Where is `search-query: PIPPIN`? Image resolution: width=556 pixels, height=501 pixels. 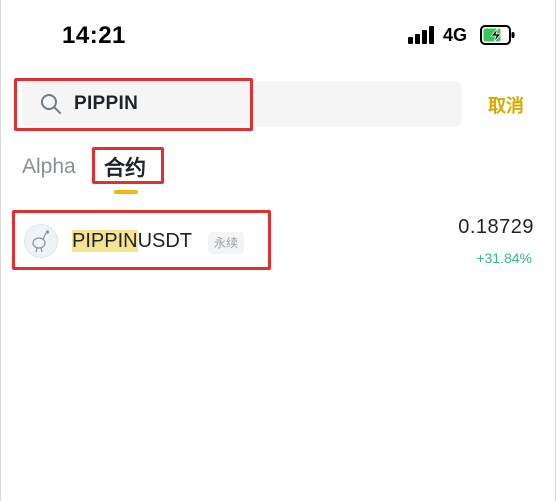
search-query: PIPPIN is located at coordinates (106, 103).